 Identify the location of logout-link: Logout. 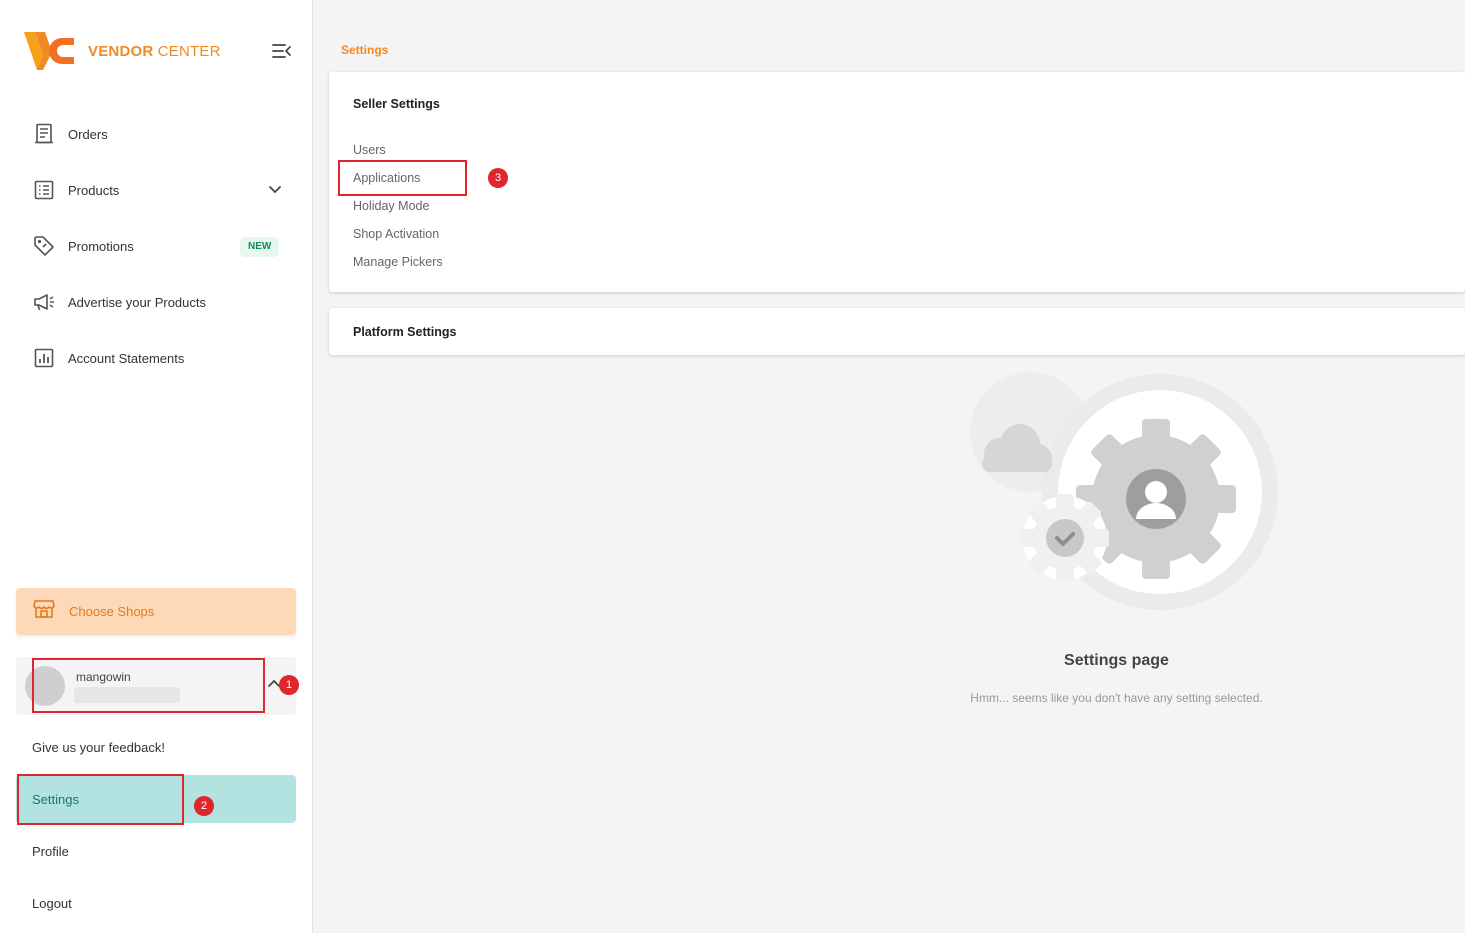
(52, 903).